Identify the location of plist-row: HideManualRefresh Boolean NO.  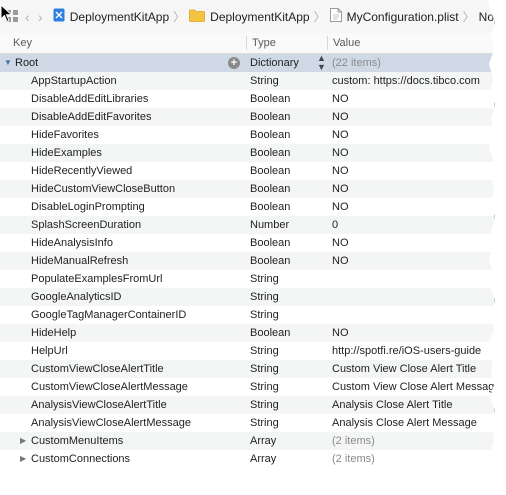
(247, 261).